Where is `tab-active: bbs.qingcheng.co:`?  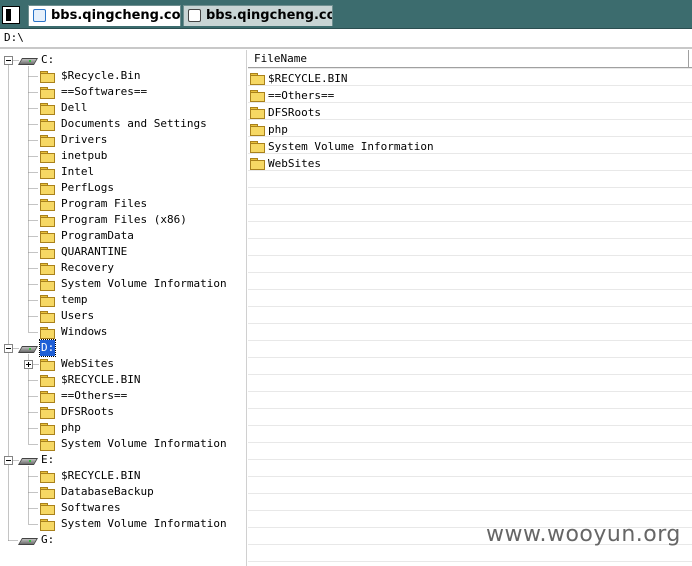
tab-active: bbs.qingcheng.co: is located at coordinates (104, 15).